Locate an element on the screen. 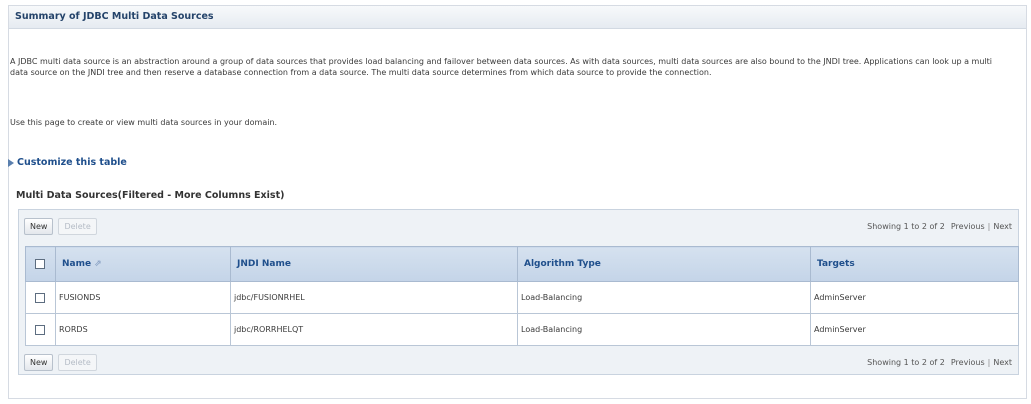 This screenshot has height=404, width=1031. column-header-name: Name ⇗ is located at coordinates (143, 264).